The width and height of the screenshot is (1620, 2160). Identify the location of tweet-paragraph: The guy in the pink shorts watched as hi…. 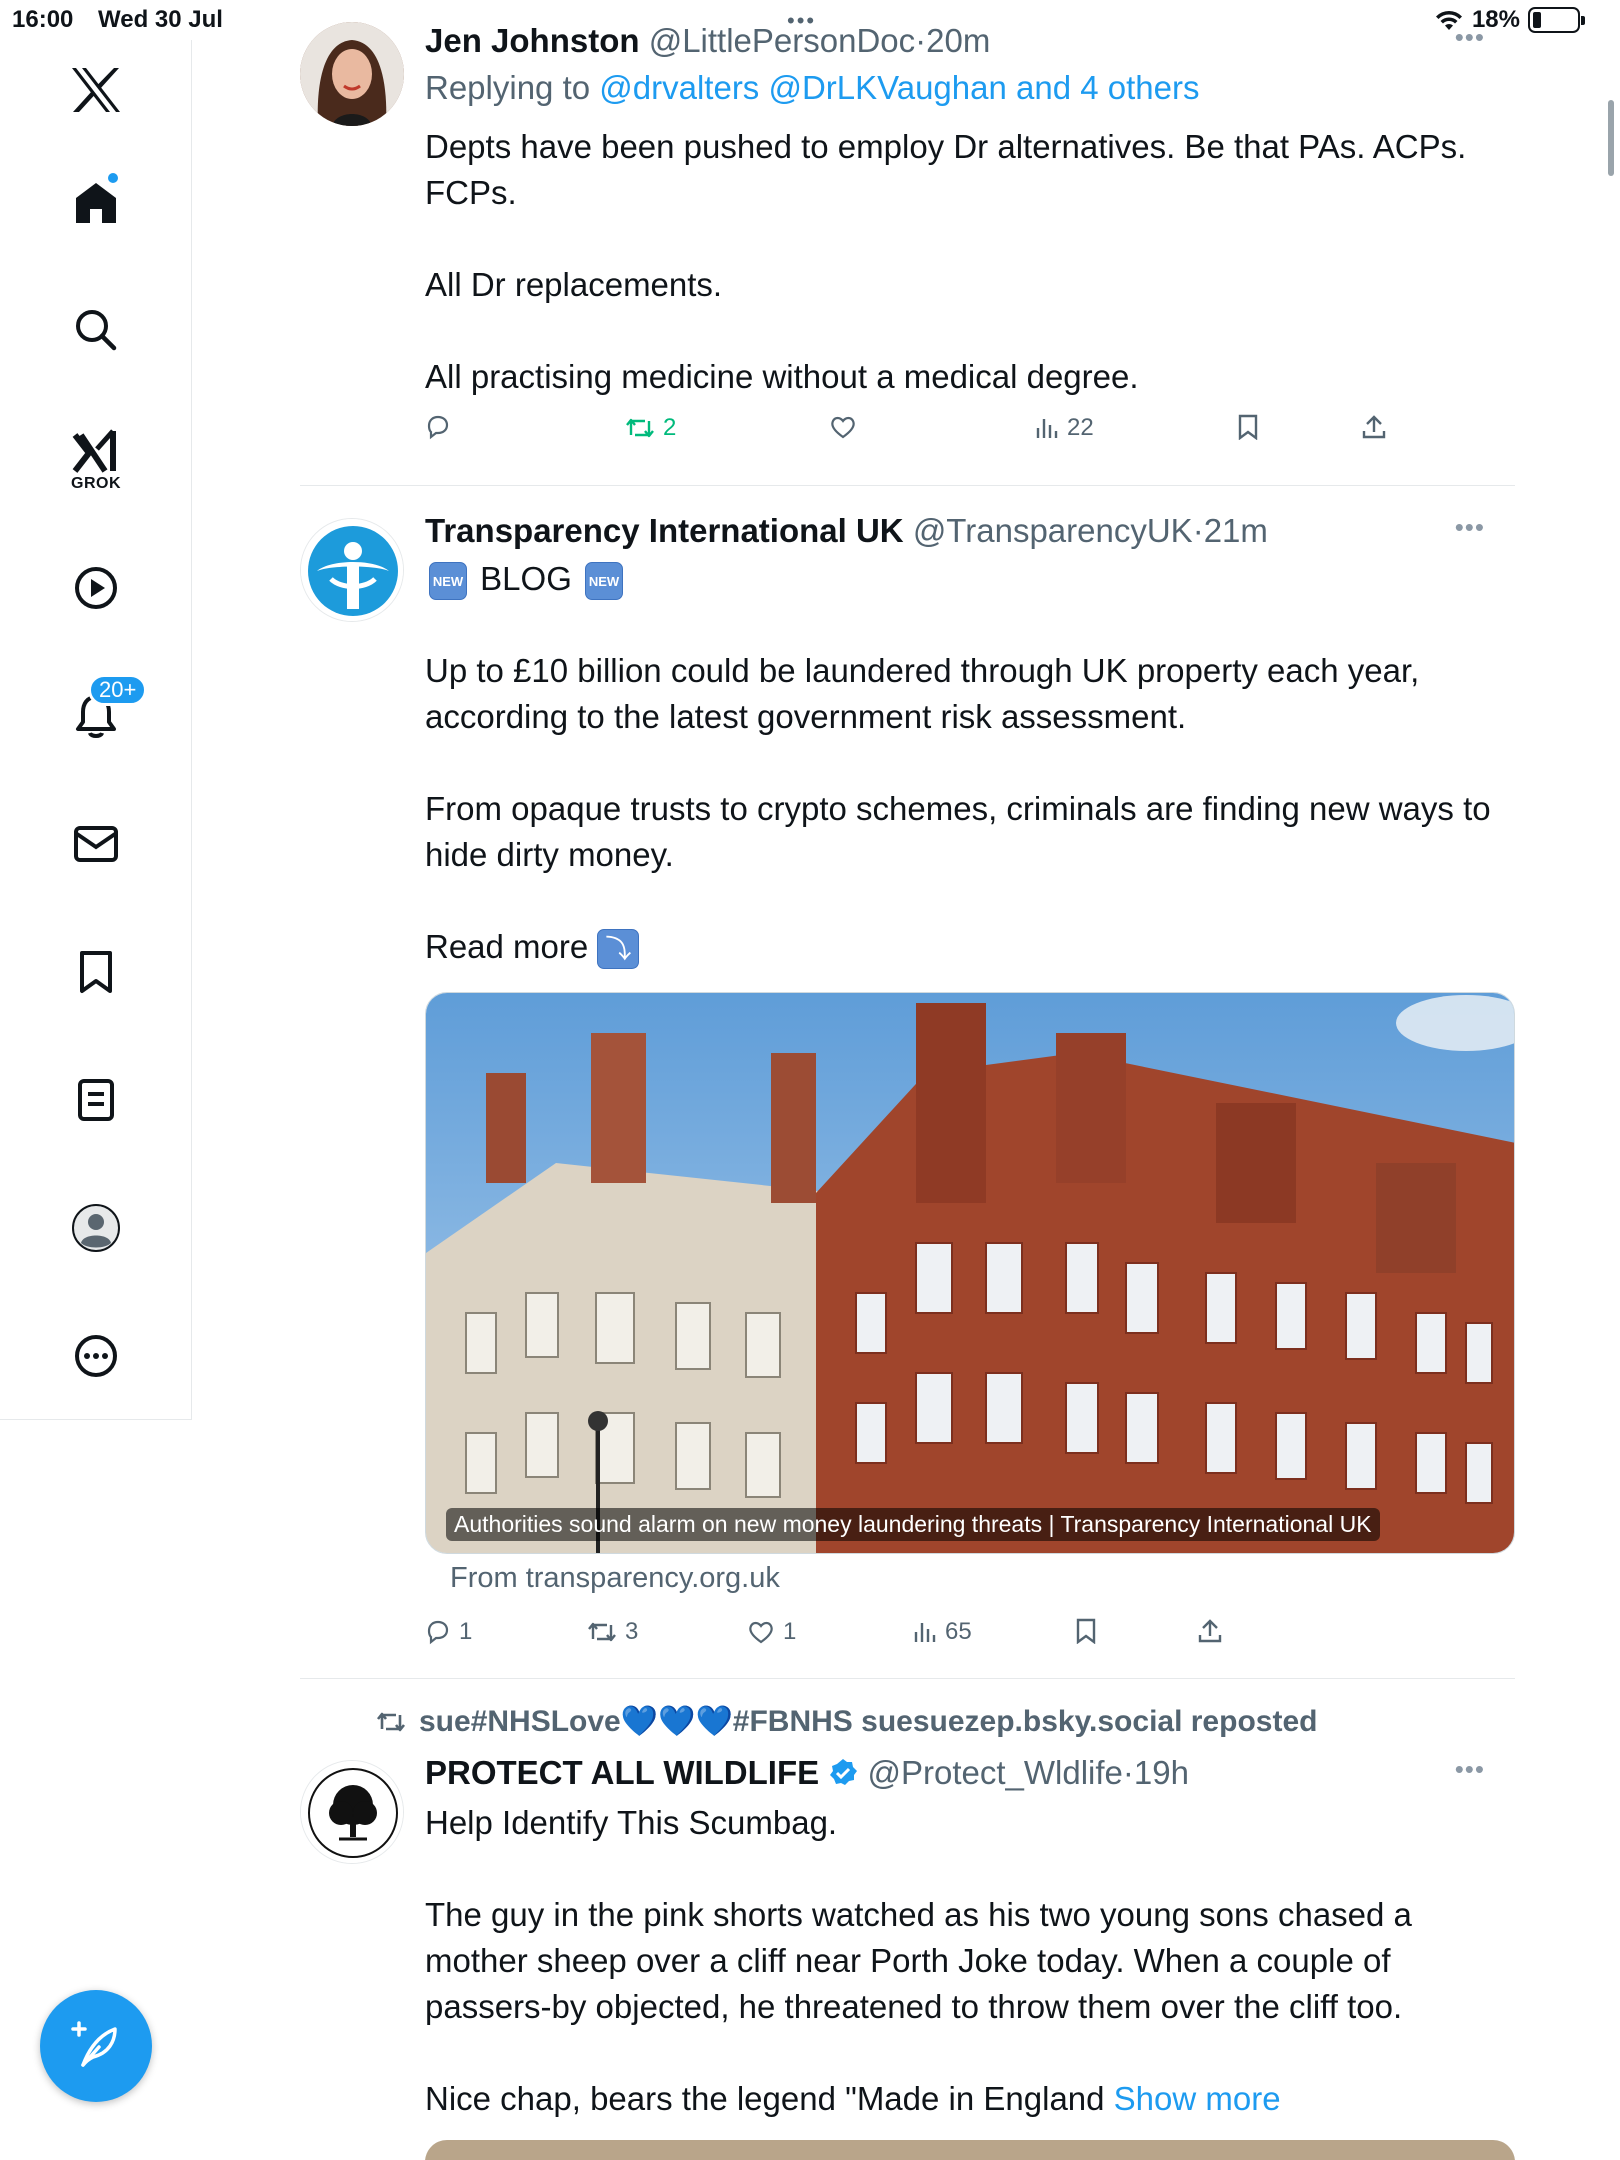
(918, 1960).